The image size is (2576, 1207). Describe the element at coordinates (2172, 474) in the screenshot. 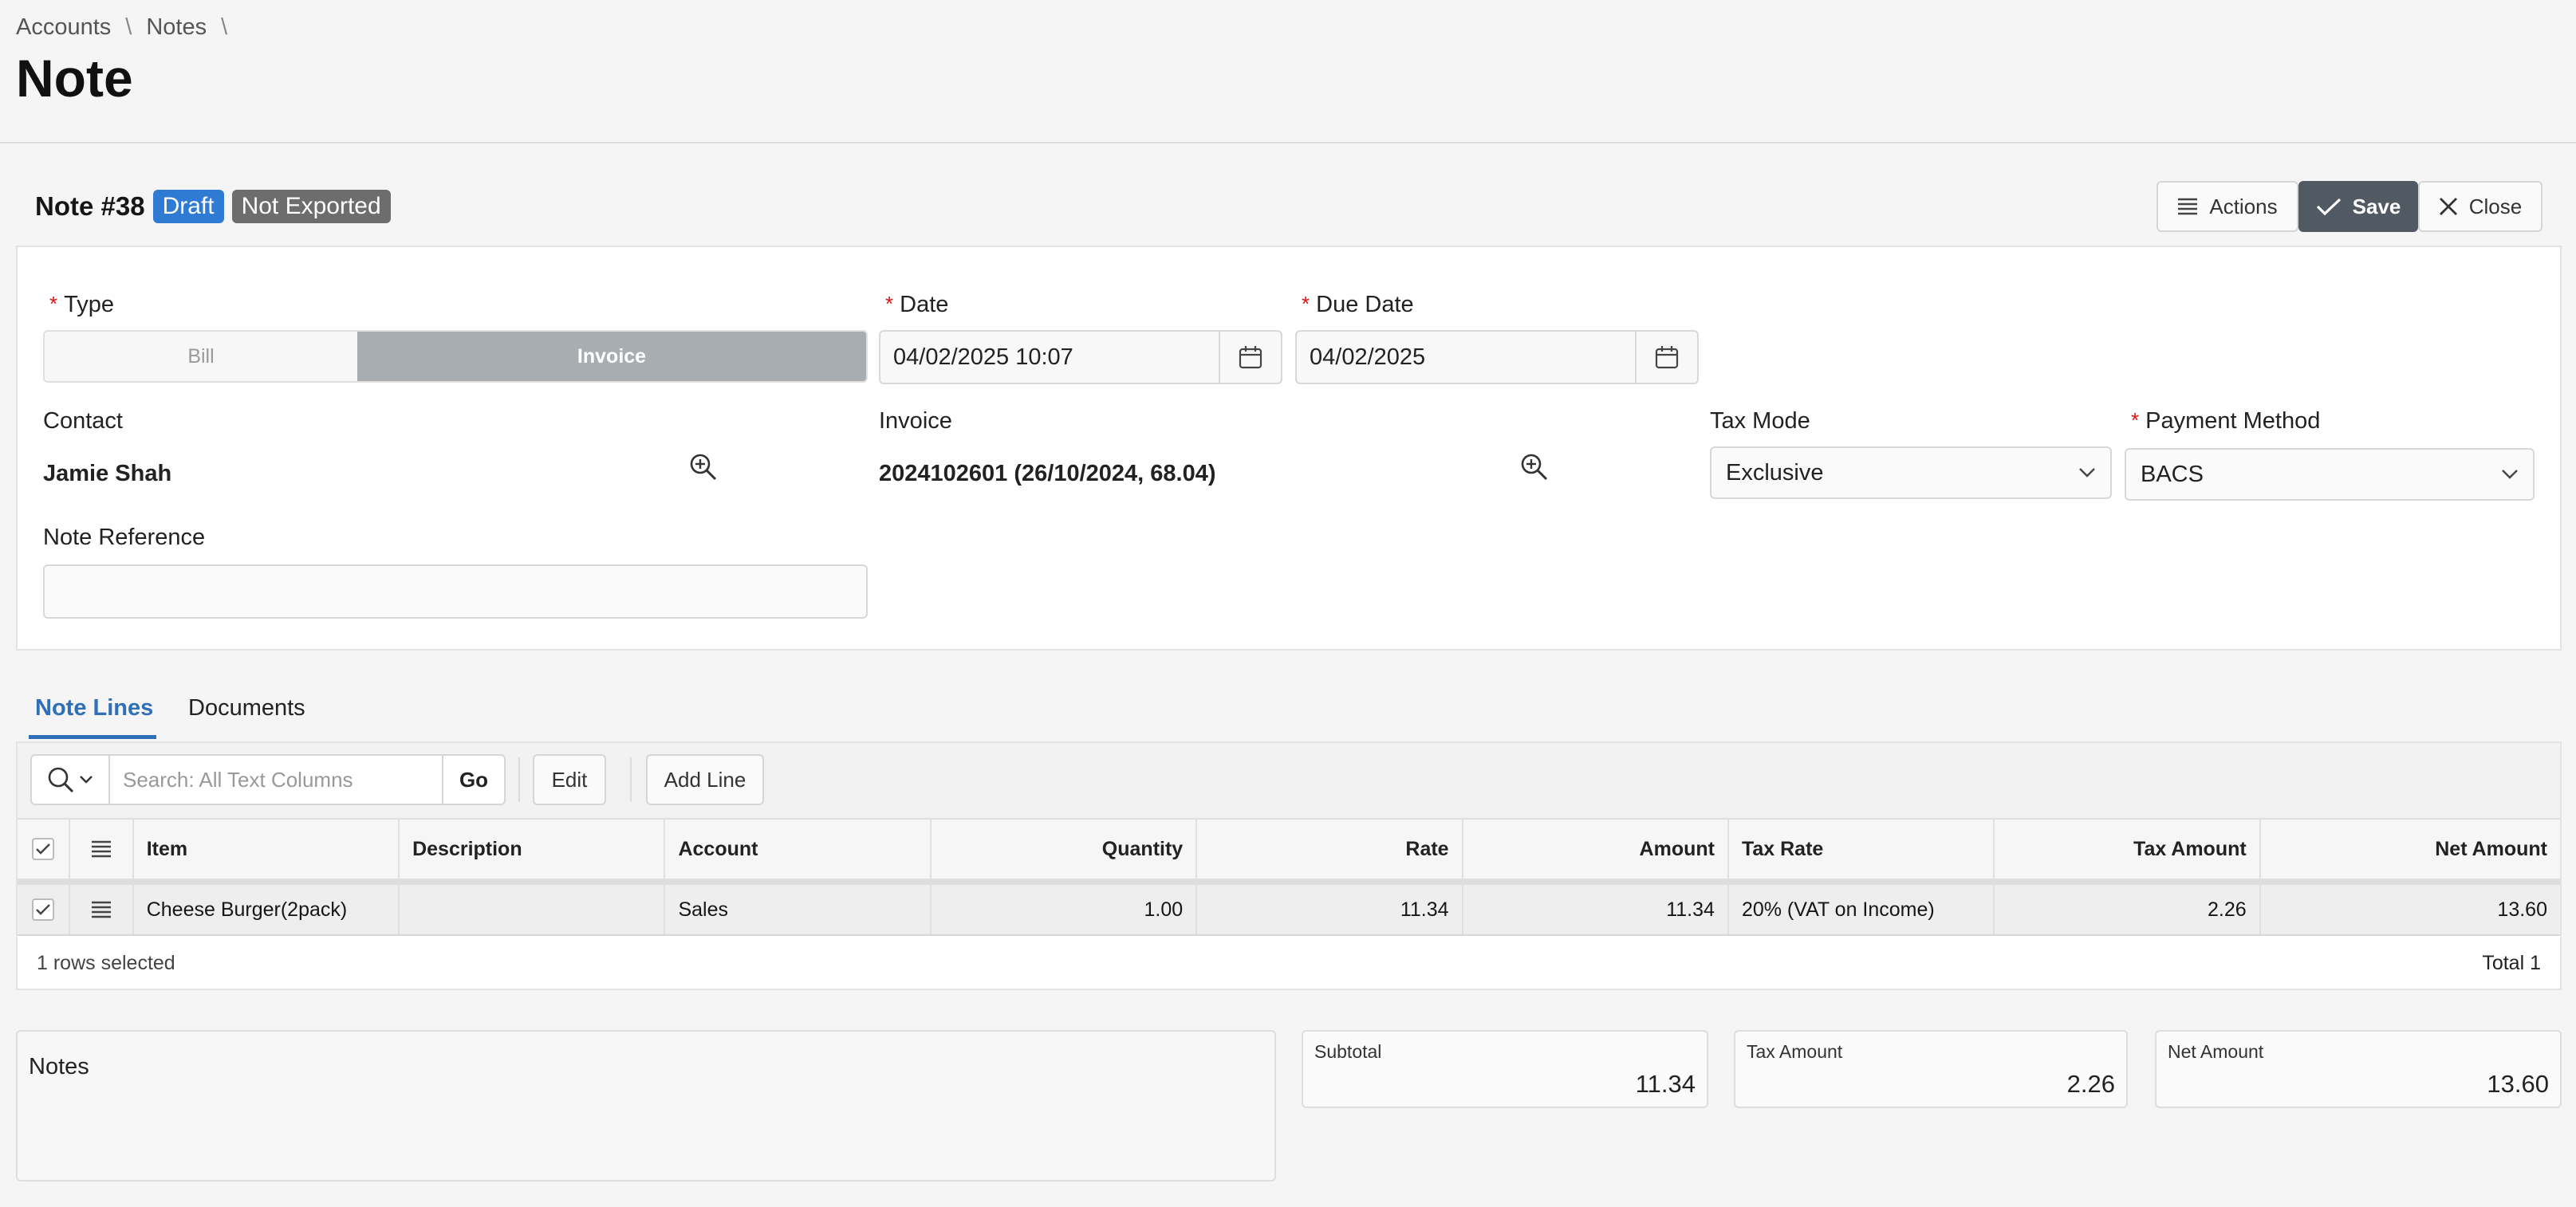

I see `payment-method-value: BACS` at that location.